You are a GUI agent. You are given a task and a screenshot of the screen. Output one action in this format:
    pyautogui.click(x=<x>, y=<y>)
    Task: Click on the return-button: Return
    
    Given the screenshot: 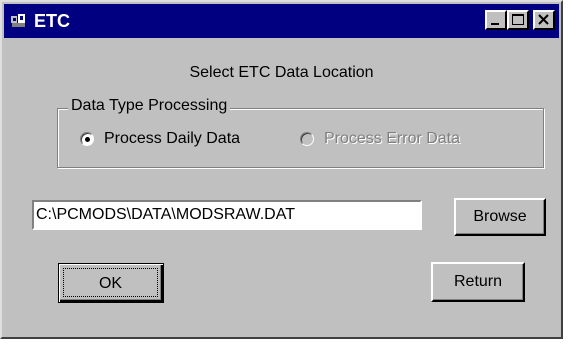 What is the action you would take?
    pyautogui.click(x=478, y=282)
    